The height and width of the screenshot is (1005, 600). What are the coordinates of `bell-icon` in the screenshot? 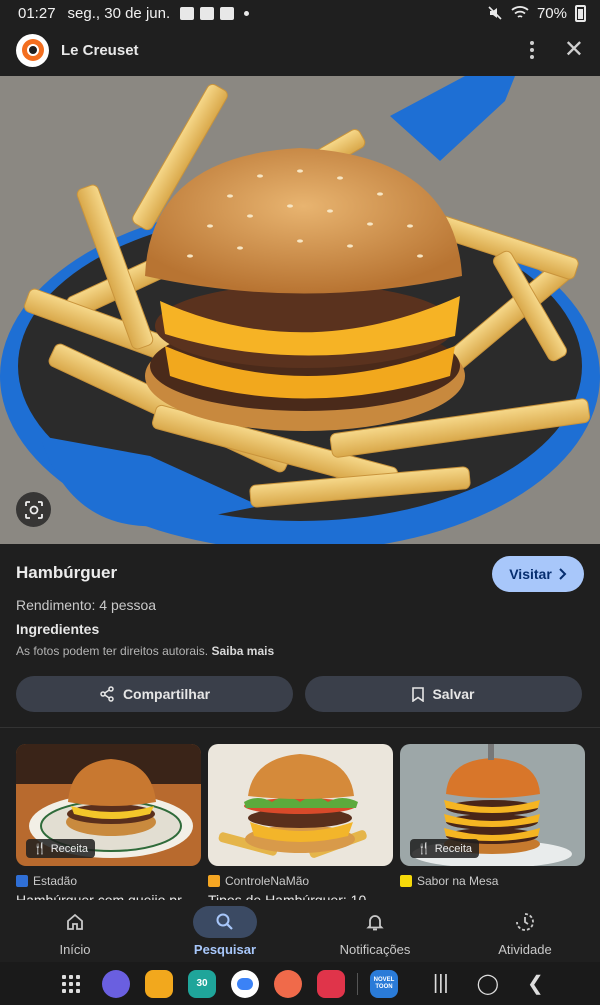 It's located at (375, 923).